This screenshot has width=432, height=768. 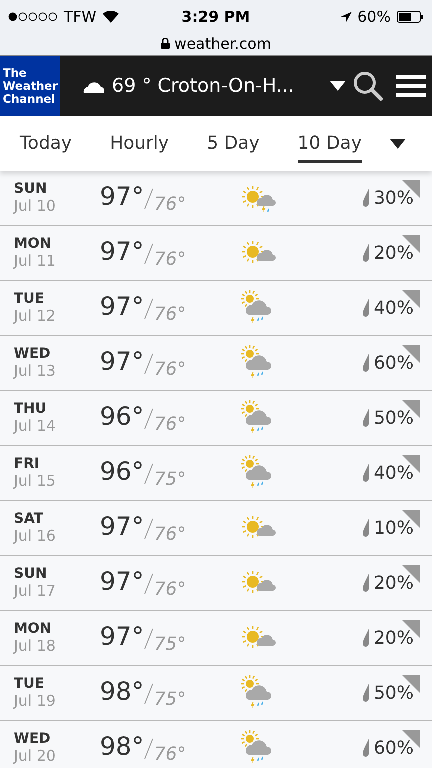 What do you see at coordinates (330, 143) in the screenshot?
I see `forecast-tab: 10 Day` at bounding box center [330, 143].